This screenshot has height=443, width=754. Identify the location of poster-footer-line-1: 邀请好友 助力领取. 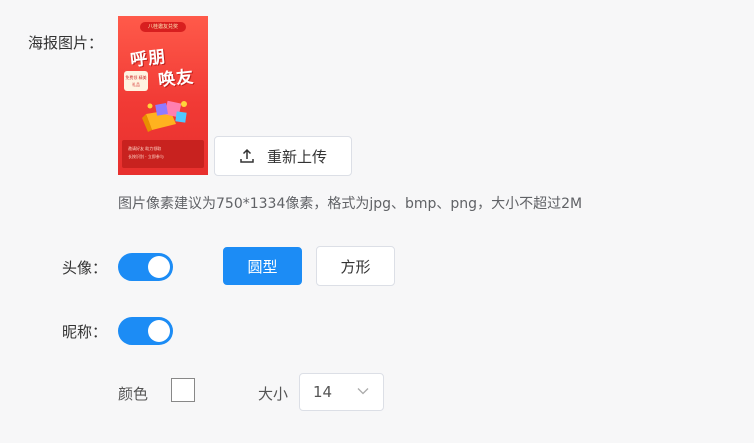
(145, 148).